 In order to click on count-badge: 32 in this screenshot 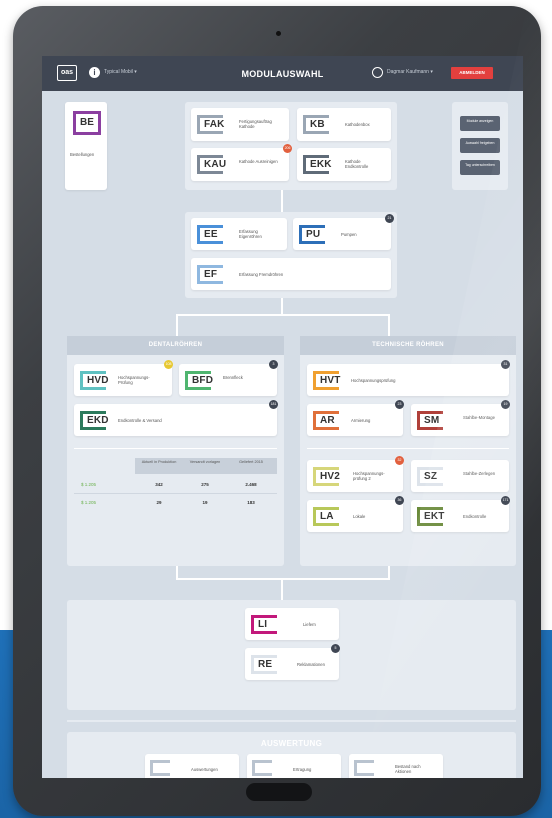, I will do `click(399, 460)`.